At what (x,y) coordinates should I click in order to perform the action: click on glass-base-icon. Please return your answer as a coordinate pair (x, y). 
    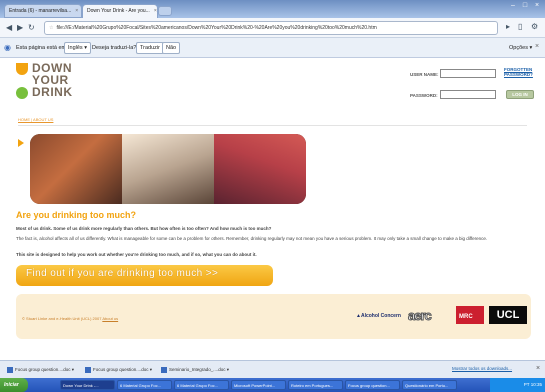
    Looking at the image, I should click on (22, 93).